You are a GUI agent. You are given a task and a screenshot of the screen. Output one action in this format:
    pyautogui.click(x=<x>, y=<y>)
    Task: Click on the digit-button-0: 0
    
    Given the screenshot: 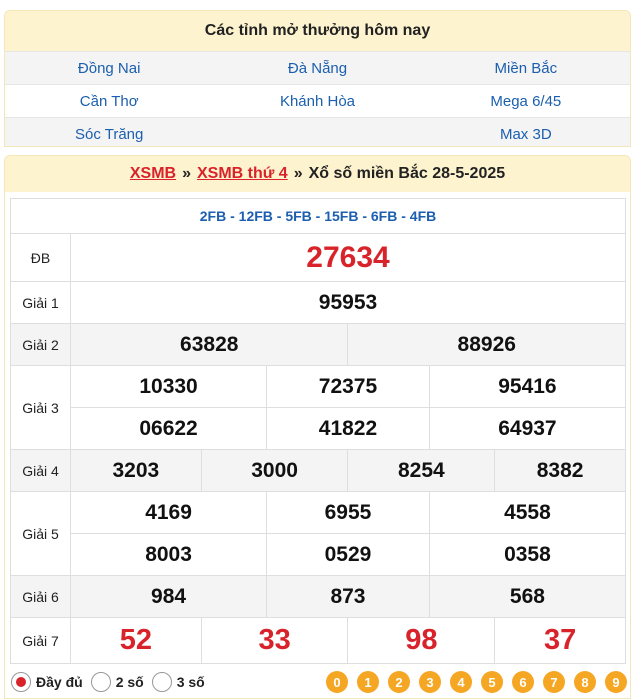 What is the action you would take?
    pyautogui.click(x=337, y=682)
    